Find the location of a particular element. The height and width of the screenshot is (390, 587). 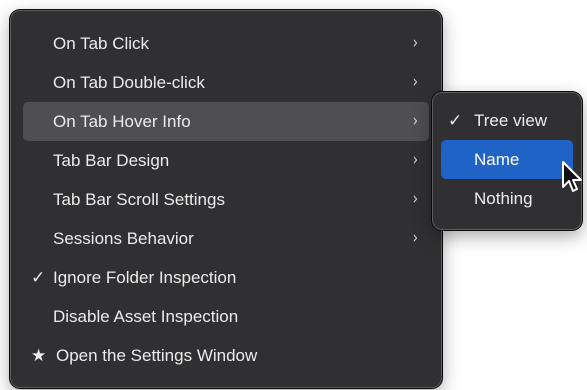

submenu-item-label: Tree view is located at coordinates (511, 120).